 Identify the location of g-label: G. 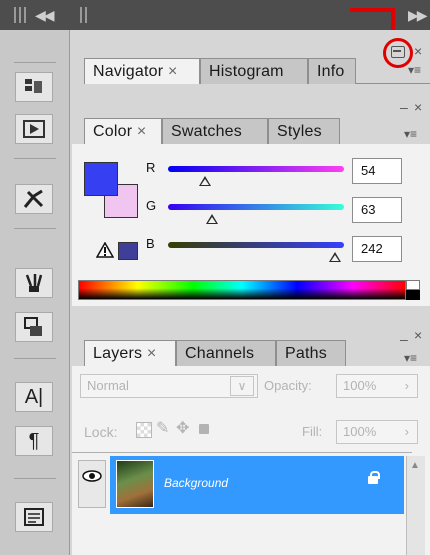
(151, 205).